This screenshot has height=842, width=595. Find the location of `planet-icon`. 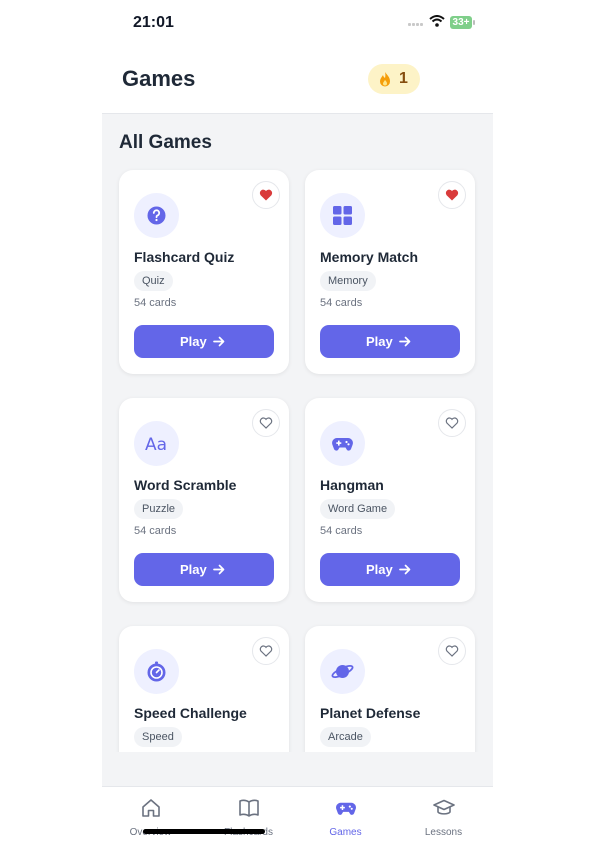

planet-icon is located at coordinates (342, 671).